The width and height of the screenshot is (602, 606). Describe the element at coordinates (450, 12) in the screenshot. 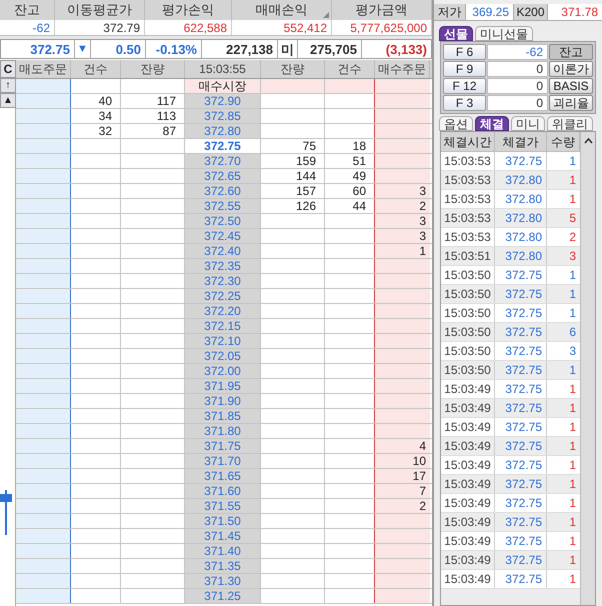

I see `low-label: 저가` at that location.